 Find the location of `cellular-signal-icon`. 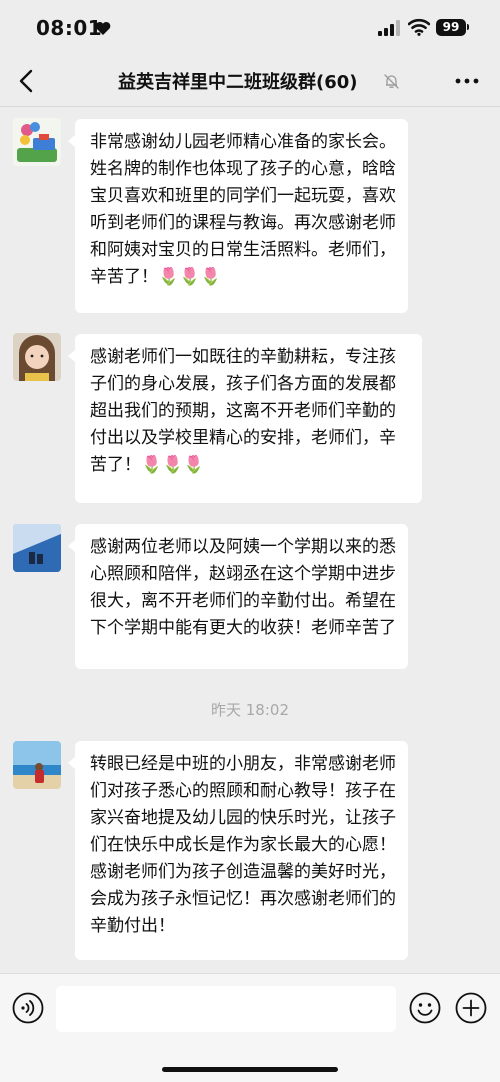

cellular-signal-icon is located at coordinates (389, 28).